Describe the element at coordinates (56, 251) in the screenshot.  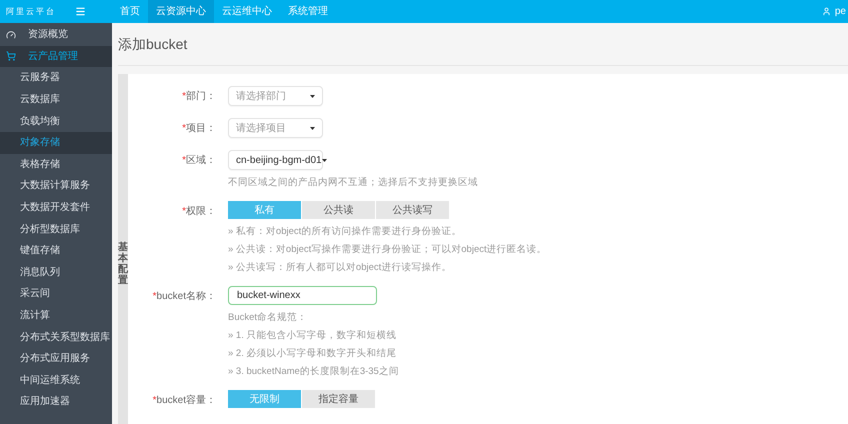
I see `sidebar-item: 键值存储` at that location.